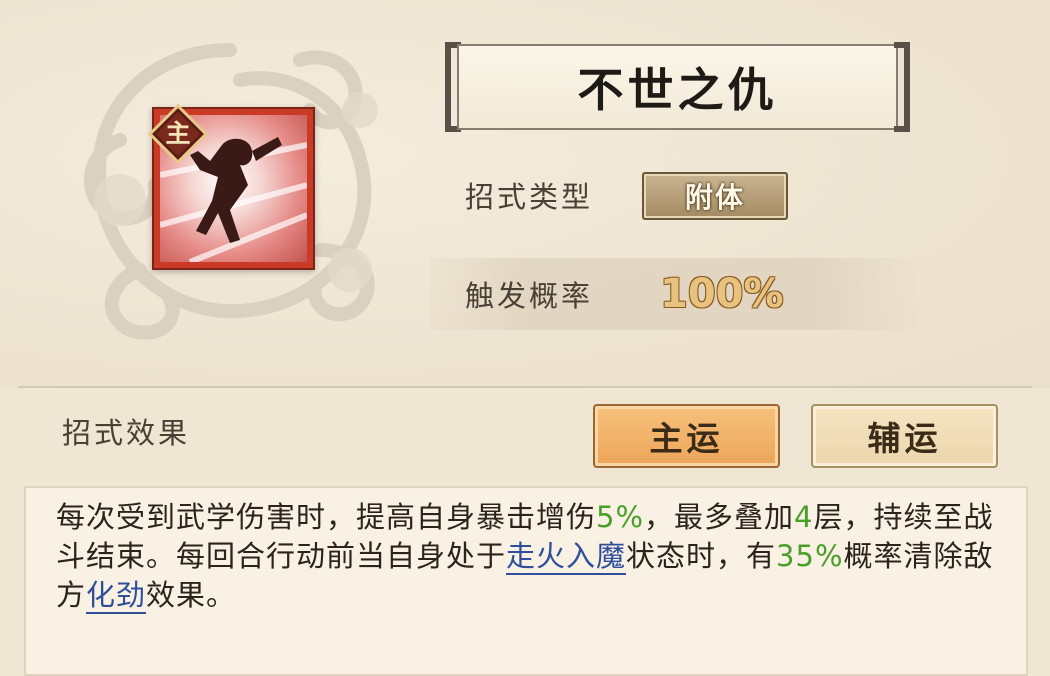 Image resolution: width=1050 pixels, height=676 pixels. Describe the element at coordinates (722, 294) in the screenshot. I see `trigger-rate-value: 100%` at that location.